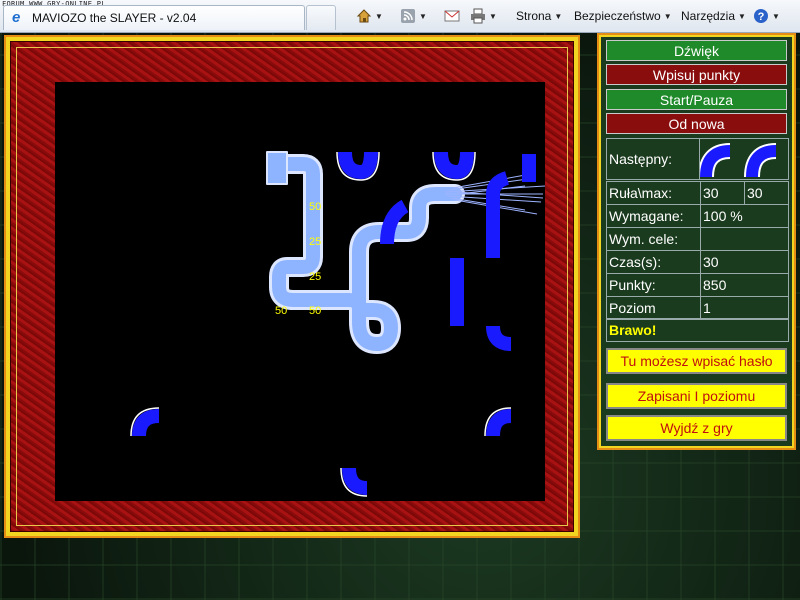 The image size is (800, 600). I want to click on next-piece-box: Następny:, so click(697, 159).